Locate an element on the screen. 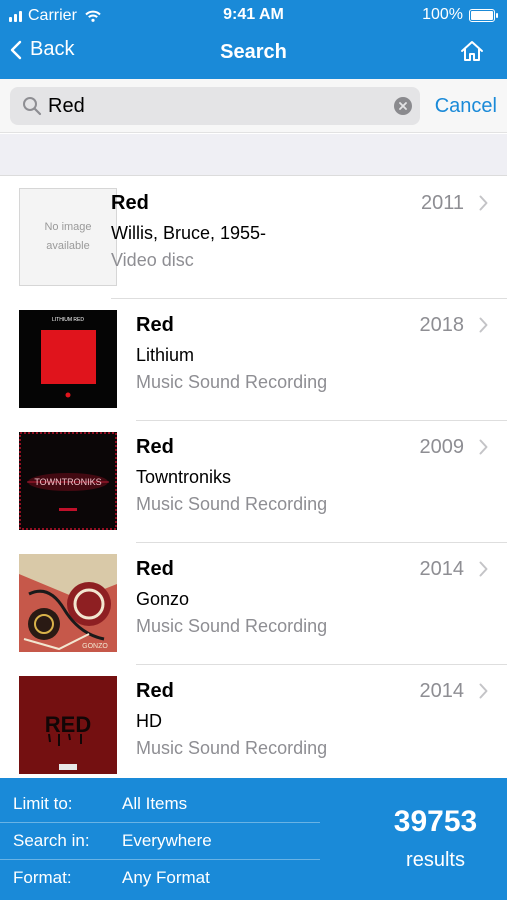  search-field is located at coordinates (215, 106).